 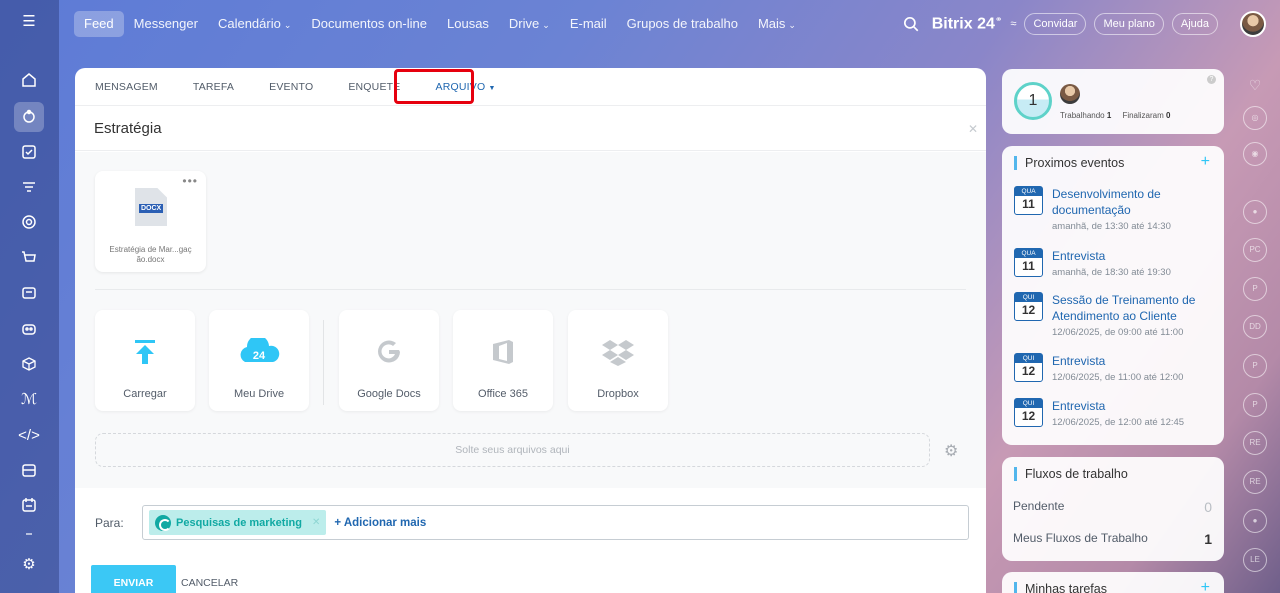 What do you see at coordinates (323, 362) in the screenshot?
I see `source-divider` at bounding box center [323, 362].